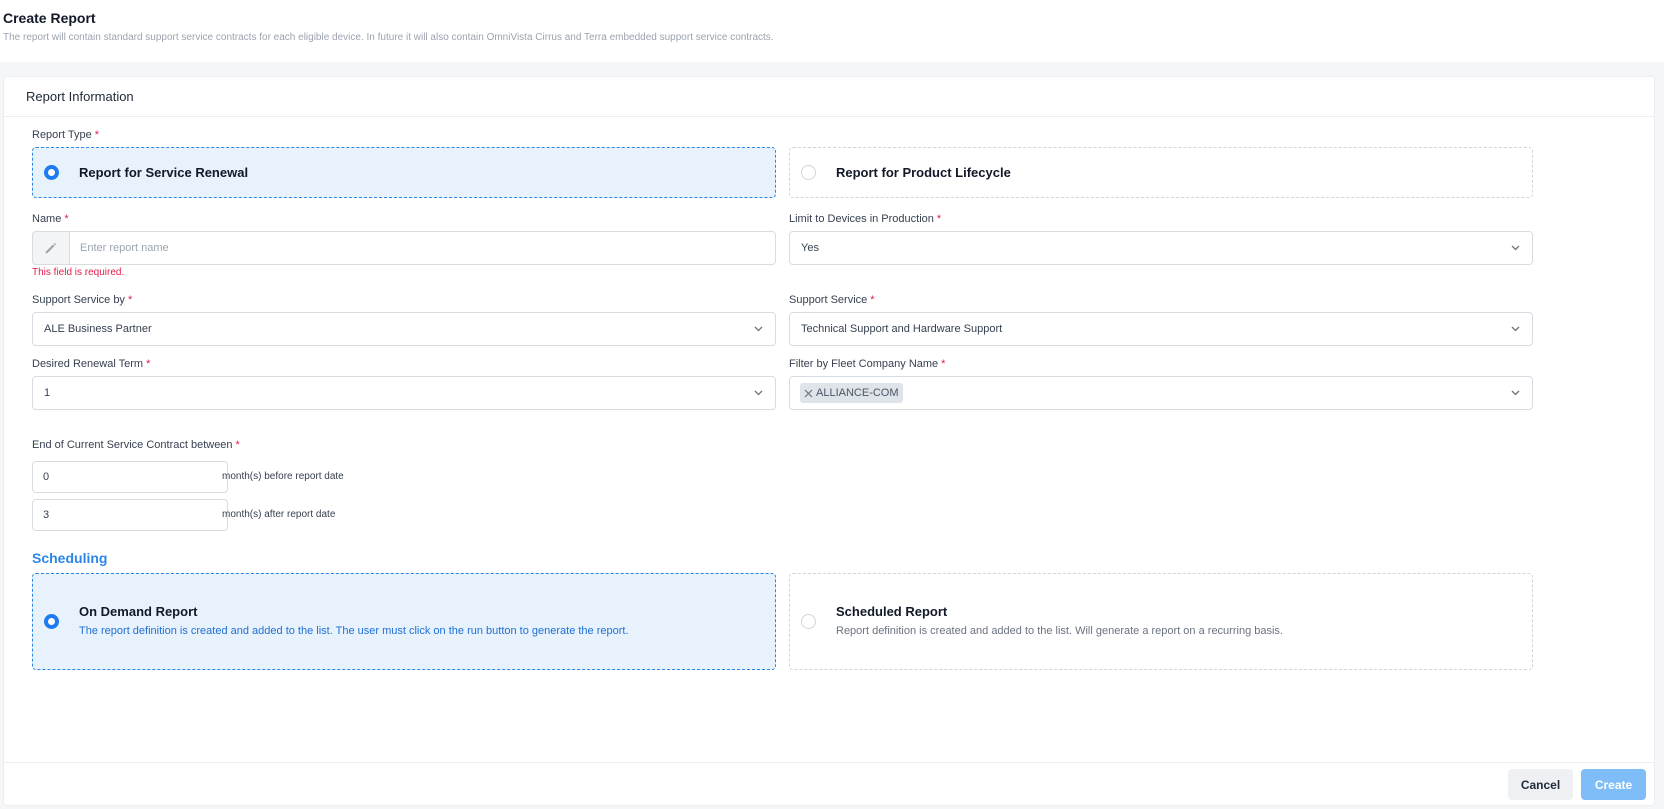 Image resolution: width=1664 pixels, height=809 pixels. What do you see at coordinates (832, 300) in the screenshot?
I see `support-service-label: Support Service *` at bounding box center [832, 300].